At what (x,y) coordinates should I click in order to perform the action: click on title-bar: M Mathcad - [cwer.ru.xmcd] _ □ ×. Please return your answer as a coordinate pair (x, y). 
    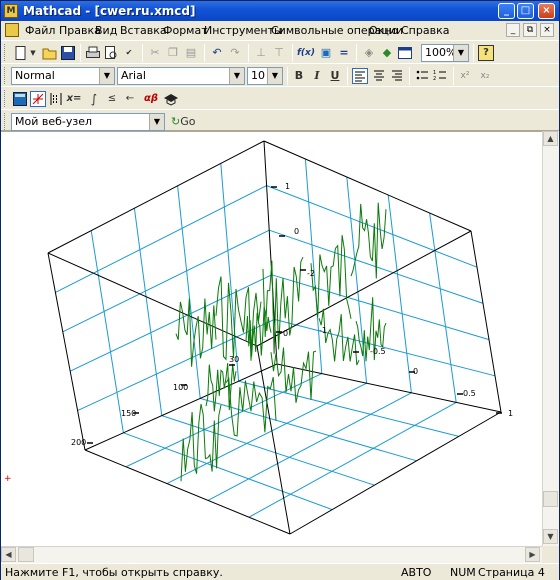
    Looking at the image, I should click on (280, 11).